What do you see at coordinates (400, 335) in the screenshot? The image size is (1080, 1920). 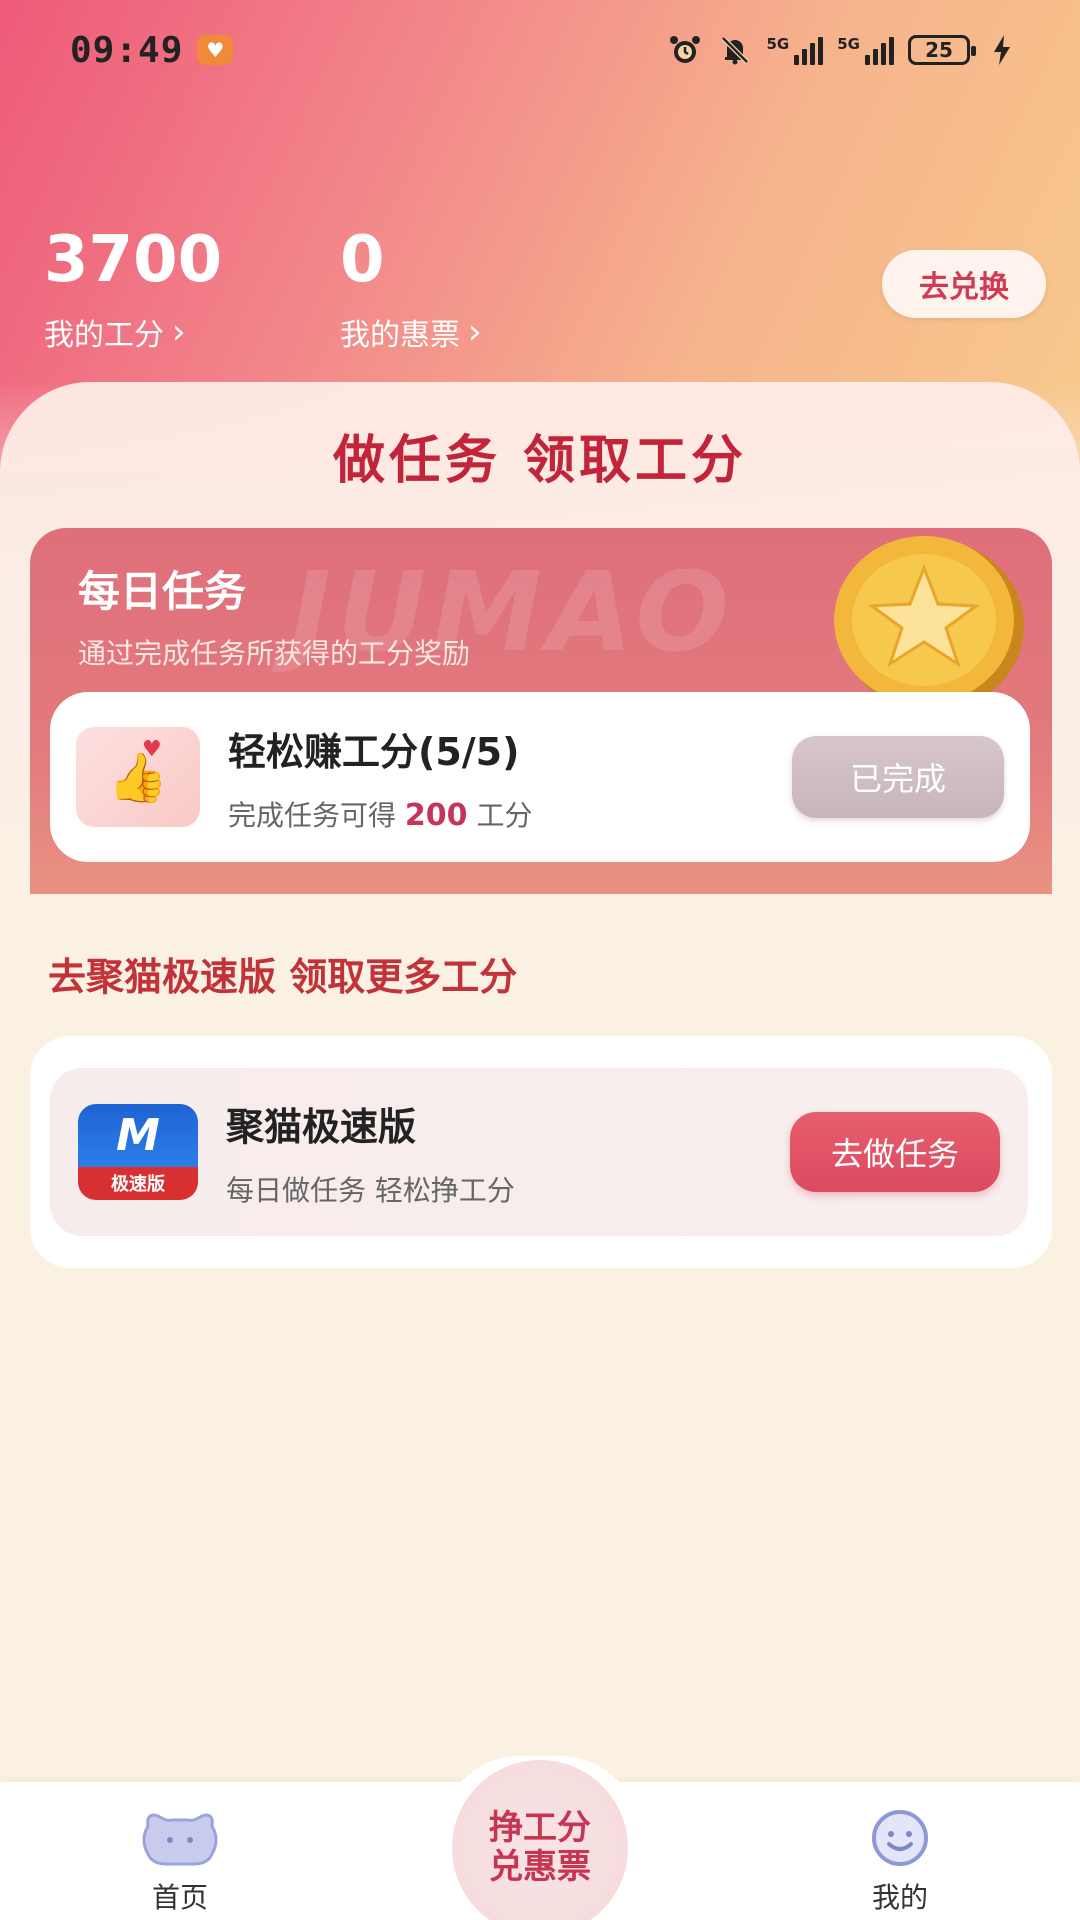 I see `tickets-label: 我的惠票` at bounding box center [400, 335].